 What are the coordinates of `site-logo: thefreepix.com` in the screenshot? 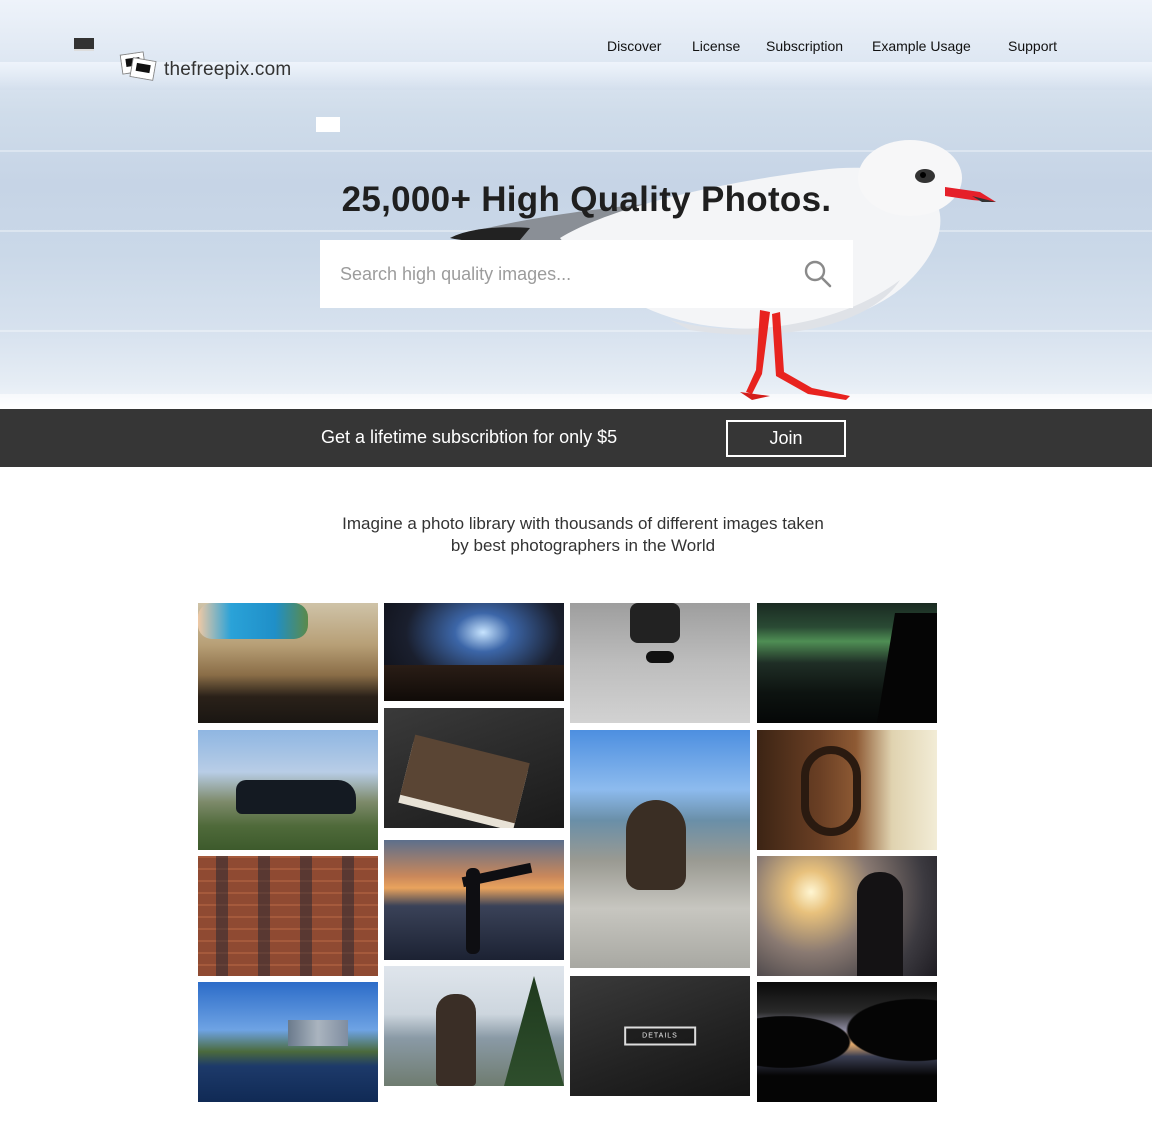 It's located at (206, 67).